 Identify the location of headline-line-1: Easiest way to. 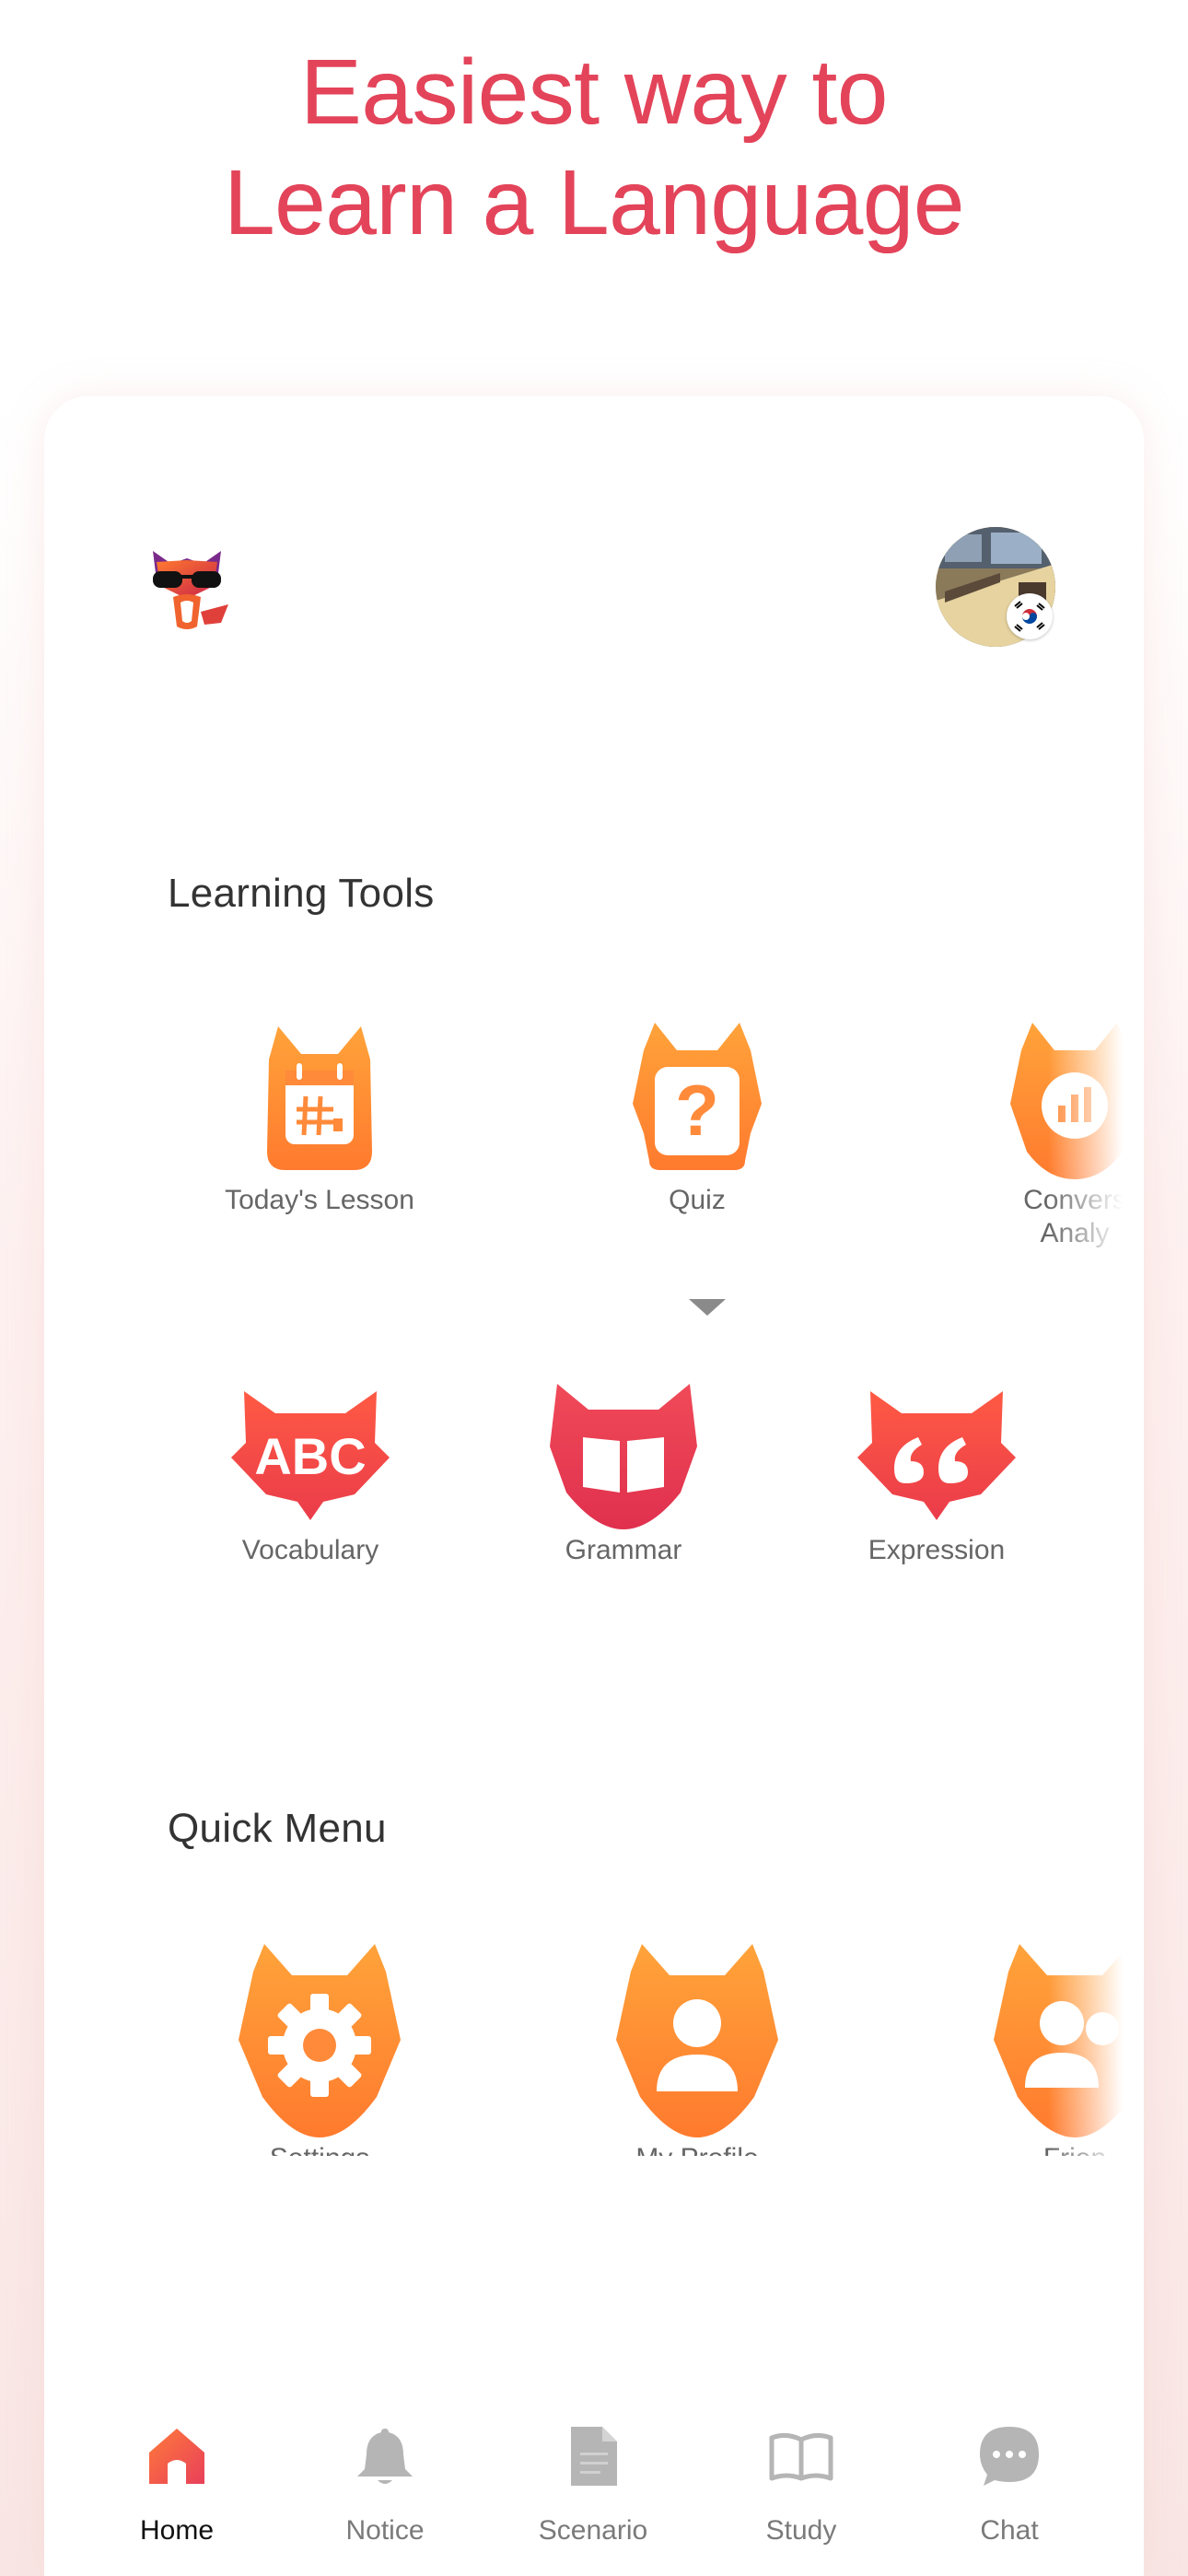
(594, 92).